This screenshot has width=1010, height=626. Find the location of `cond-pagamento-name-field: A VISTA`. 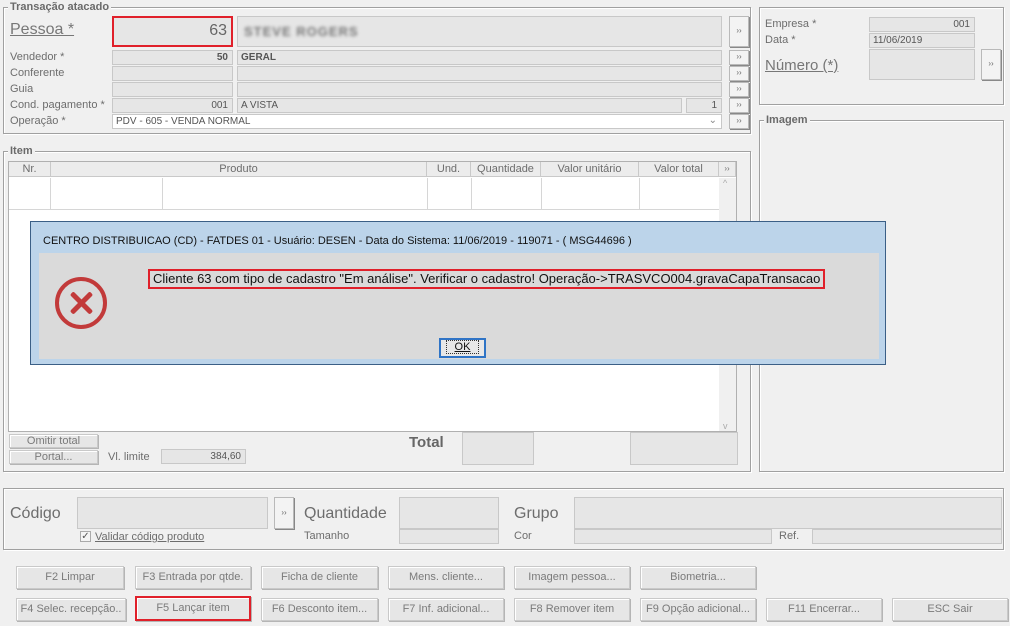

cond-pagamento-name-field: A VISTA is located at coordinates (459, 105).